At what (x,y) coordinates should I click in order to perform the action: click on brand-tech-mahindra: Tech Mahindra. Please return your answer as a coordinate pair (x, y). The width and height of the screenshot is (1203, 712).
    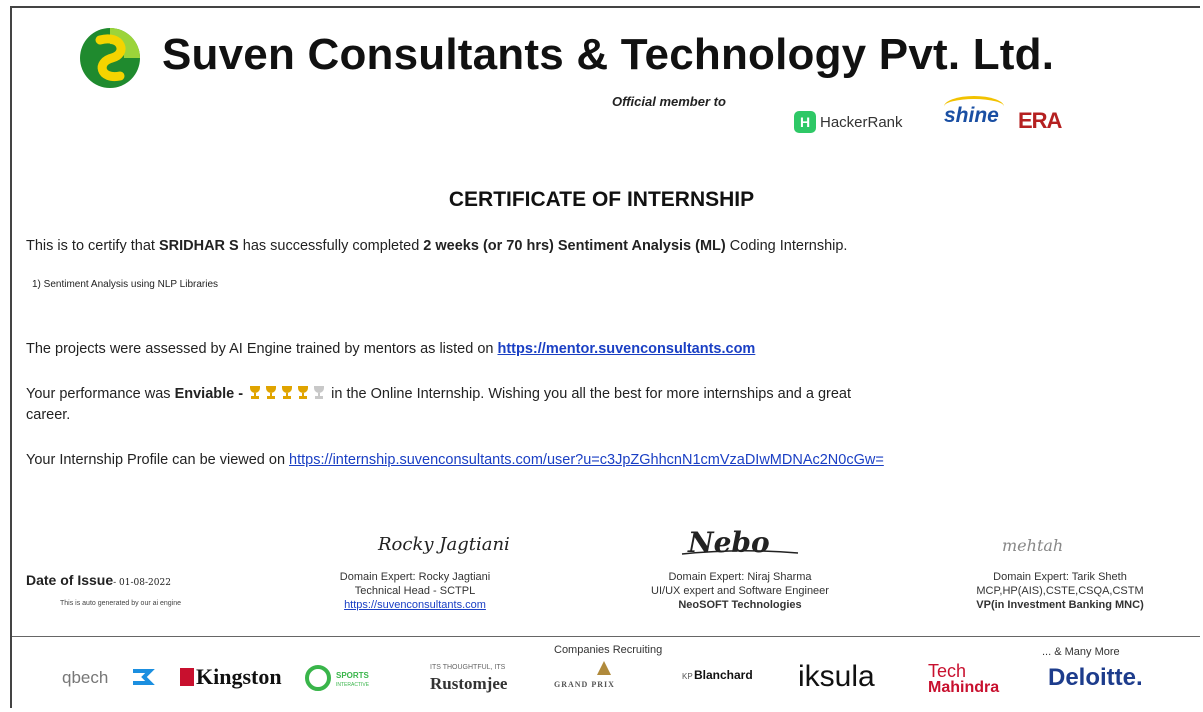
    Looking at the image, I should click on (963, 679).